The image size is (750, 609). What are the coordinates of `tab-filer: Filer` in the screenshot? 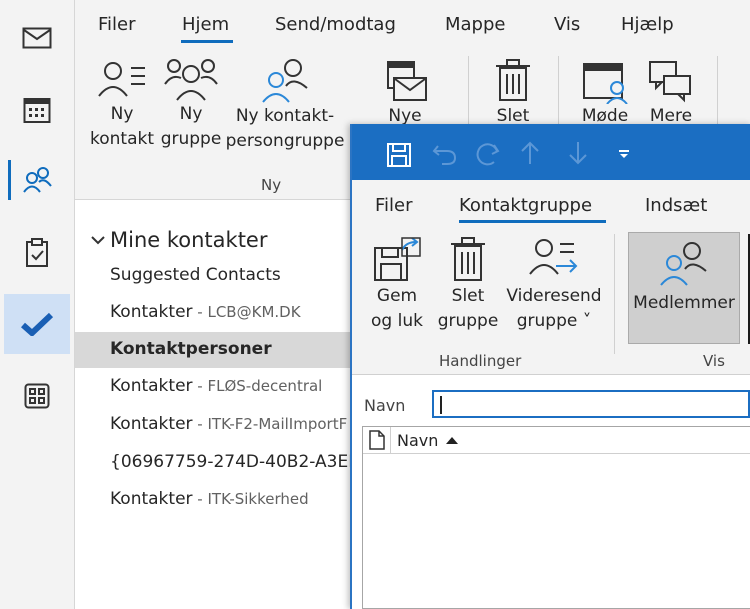 It's located at (117, 24).